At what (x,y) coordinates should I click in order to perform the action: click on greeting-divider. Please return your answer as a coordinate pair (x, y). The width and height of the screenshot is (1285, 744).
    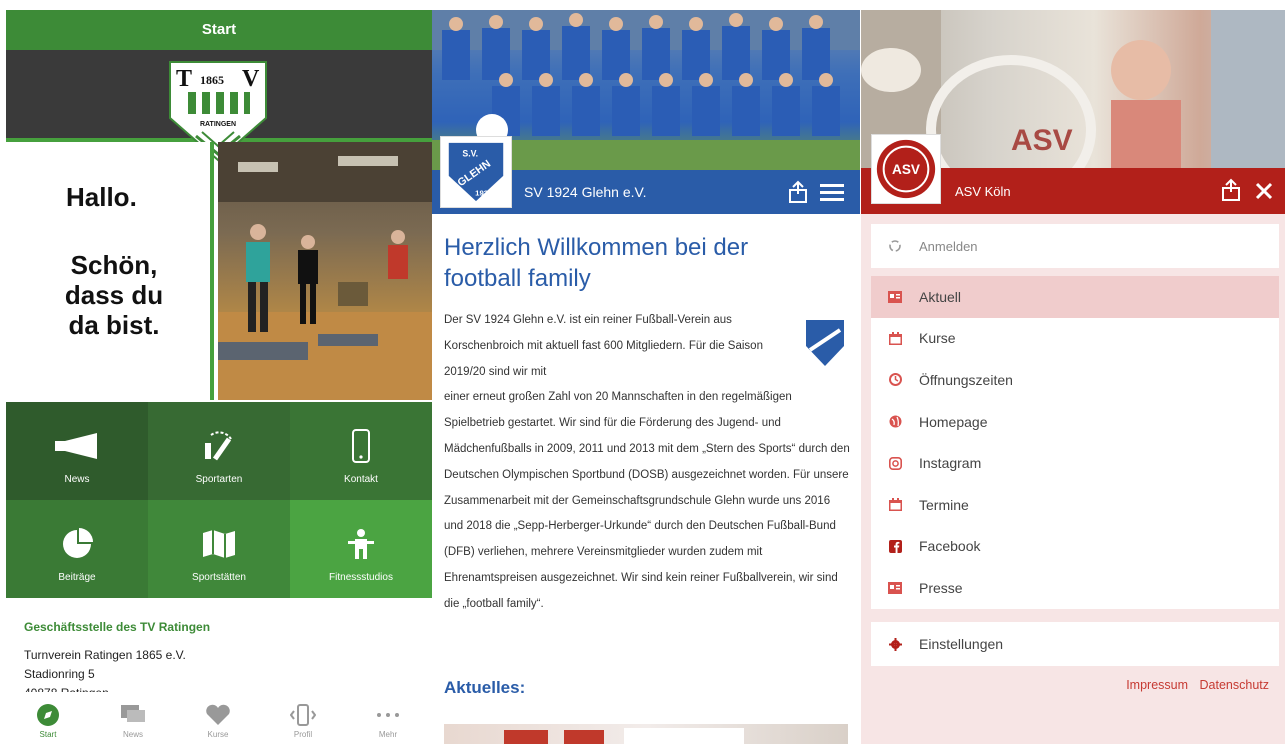
    Looking at the image, I should click on (212, 271).